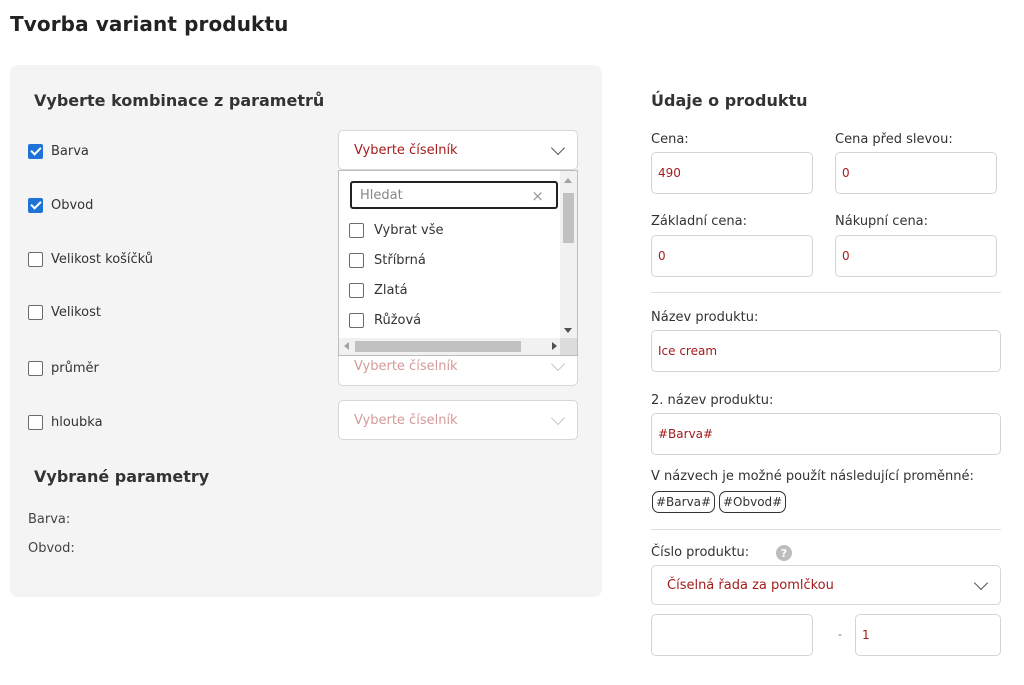 The image size is (1024, 685). What do you see at coordinates (732, 635) in the screenshot?
I see `product-number-prefix-input` at bounding box center [732, 635].